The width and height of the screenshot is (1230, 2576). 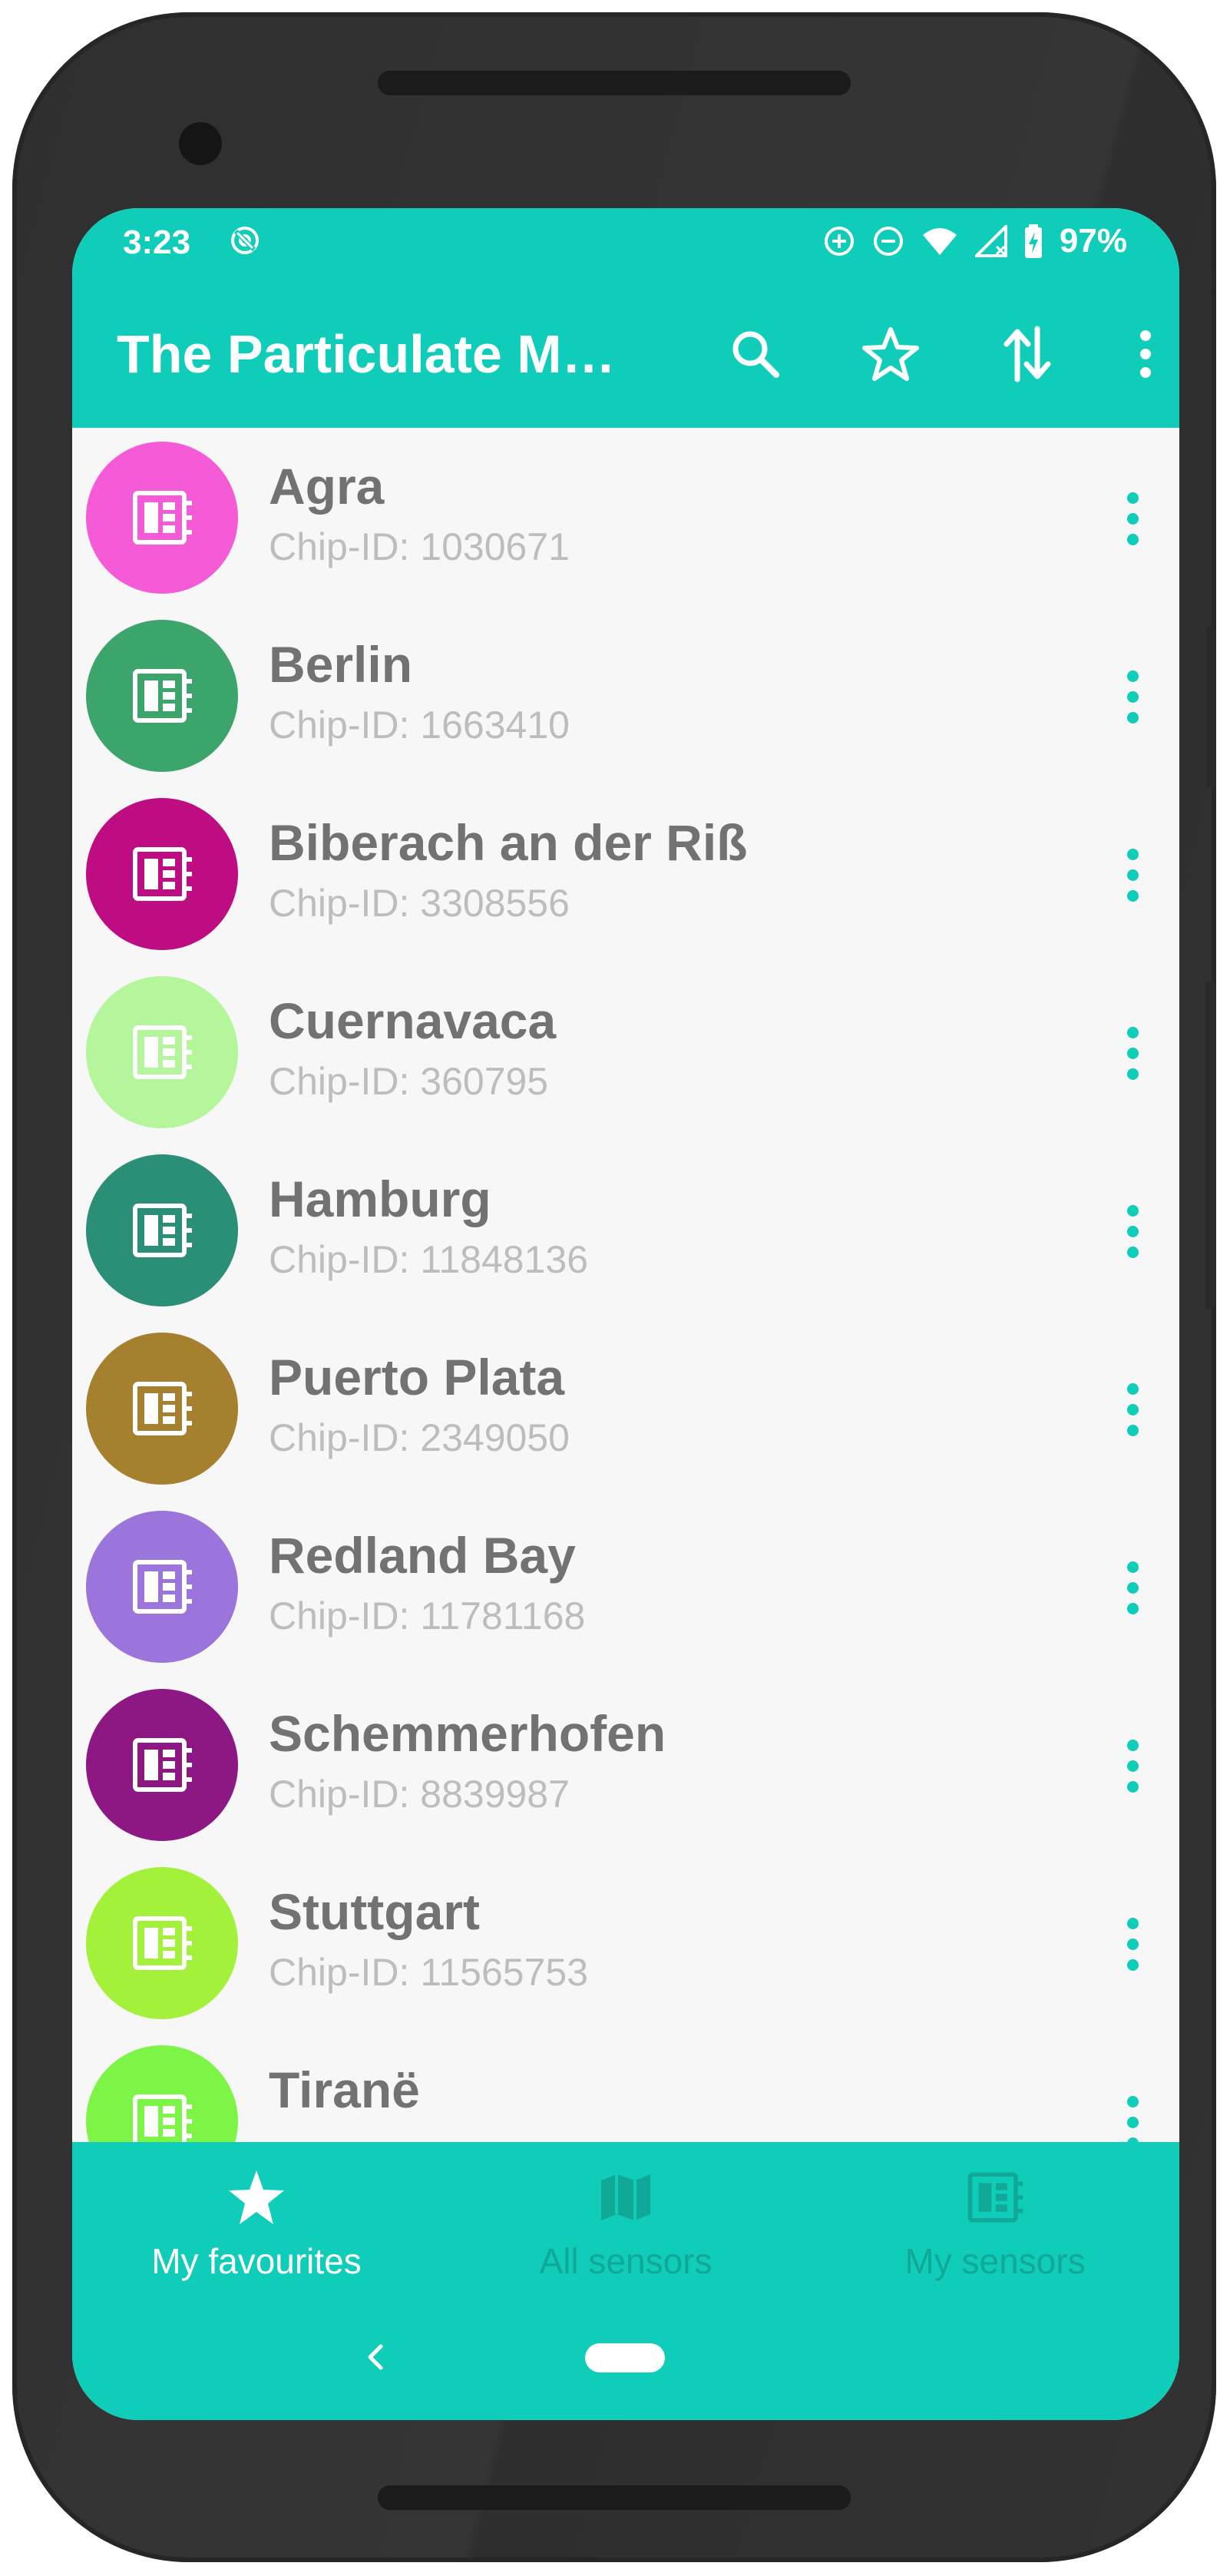 I want to click on app-title: The Particulate Matter App, so click(x=370, y=354).